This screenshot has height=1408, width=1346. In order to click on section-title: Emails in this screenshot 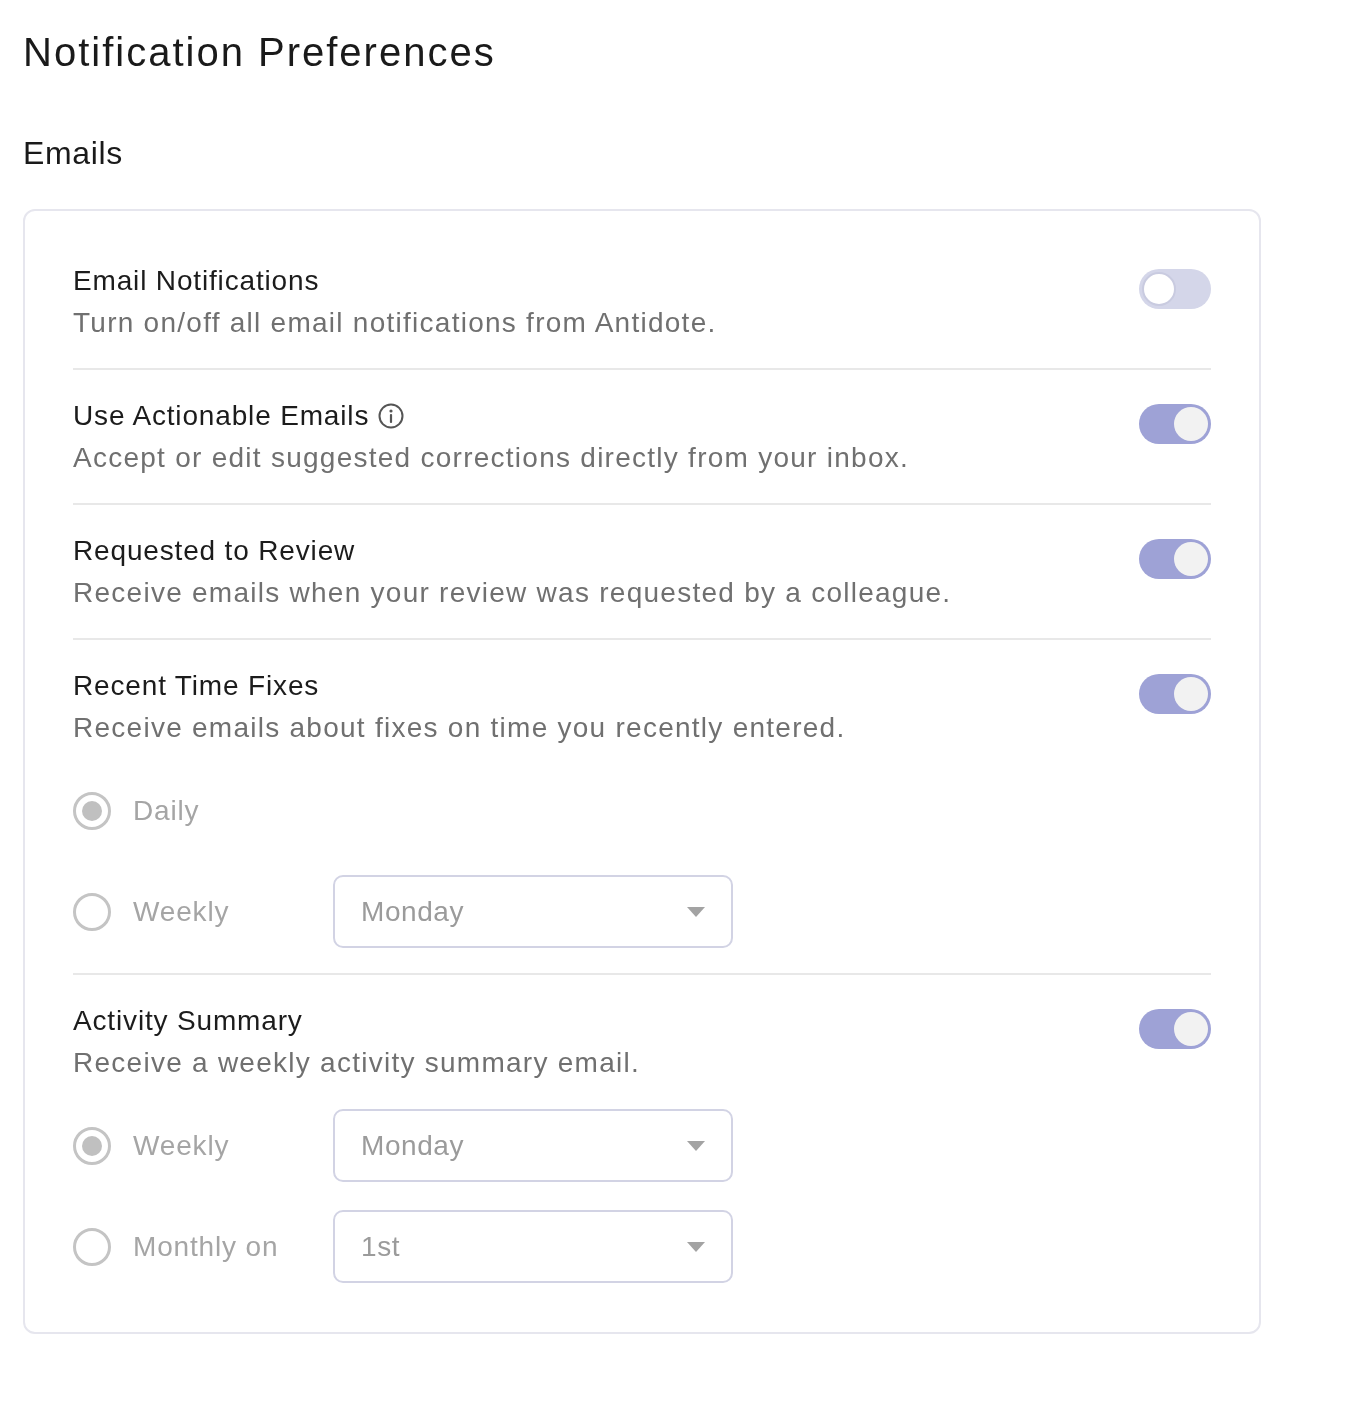, I will do `click(73, 153)`.